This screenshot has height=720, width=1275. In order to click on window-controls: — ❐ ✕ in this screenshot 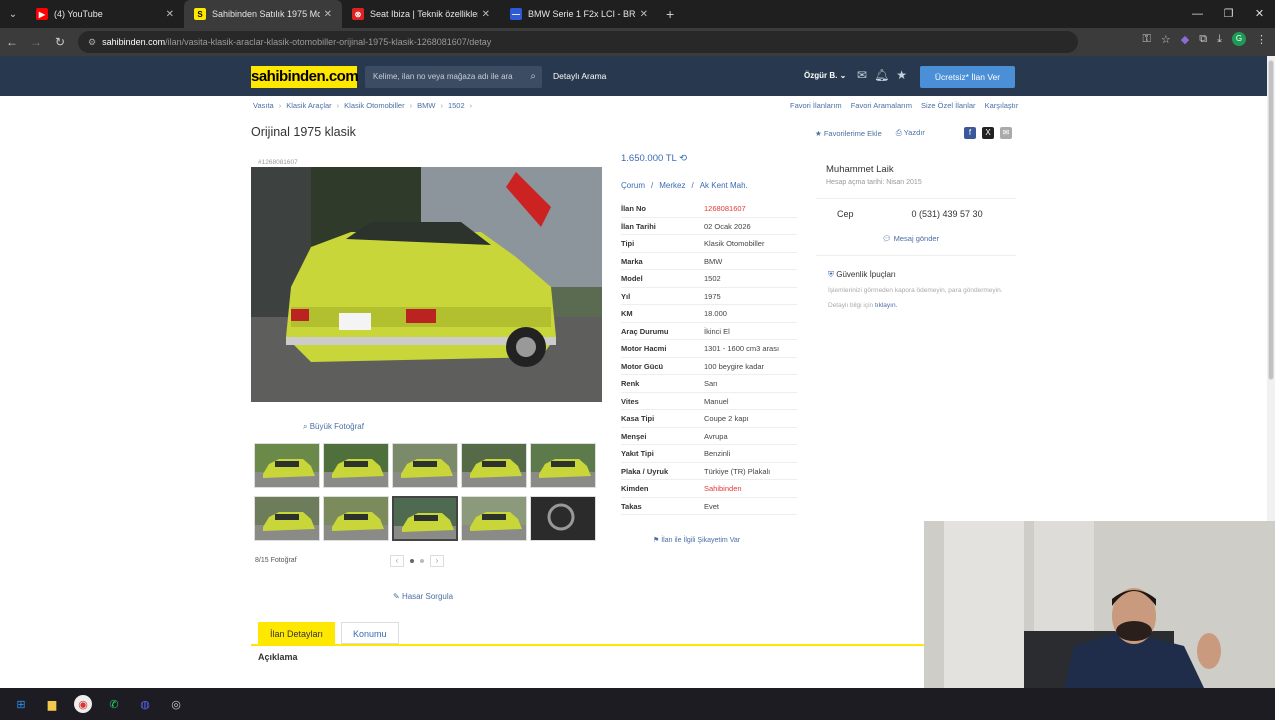, I will do `click(1228, 14)`.